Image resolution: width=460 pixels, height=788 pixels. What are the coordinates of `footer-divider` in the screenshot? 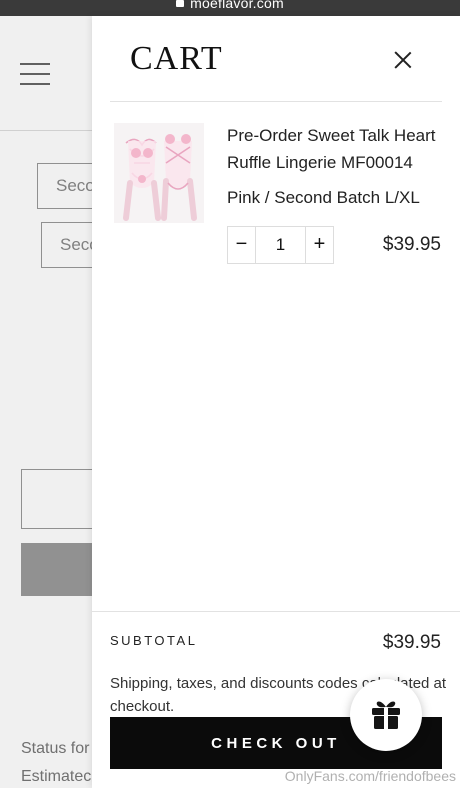 It's located at (276, 611).